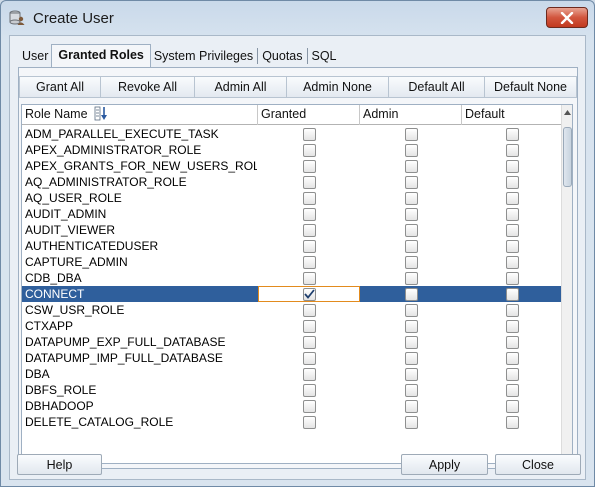 This screenshot has width=595, height=487. I want to click on revoke-all-button: Revoke All, so click(148, 87).